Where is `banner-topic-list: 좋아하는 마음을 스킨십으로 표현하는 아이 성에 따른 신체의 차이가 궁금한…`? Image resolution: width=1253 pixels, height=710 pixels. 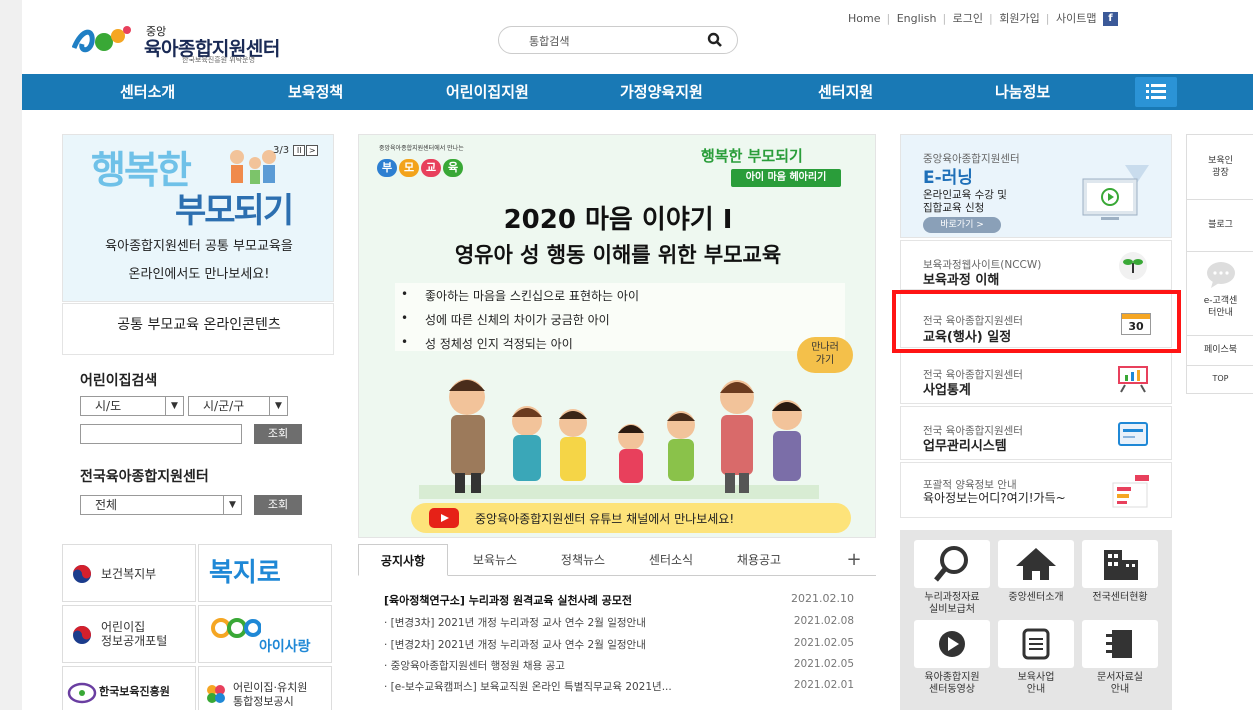 banner-topic-list: 좋아하는 마음을 스킨십으로 표현하는 아이 성에 따른 신체의 차이가 궁금한… is located at coordinates (620, 317).